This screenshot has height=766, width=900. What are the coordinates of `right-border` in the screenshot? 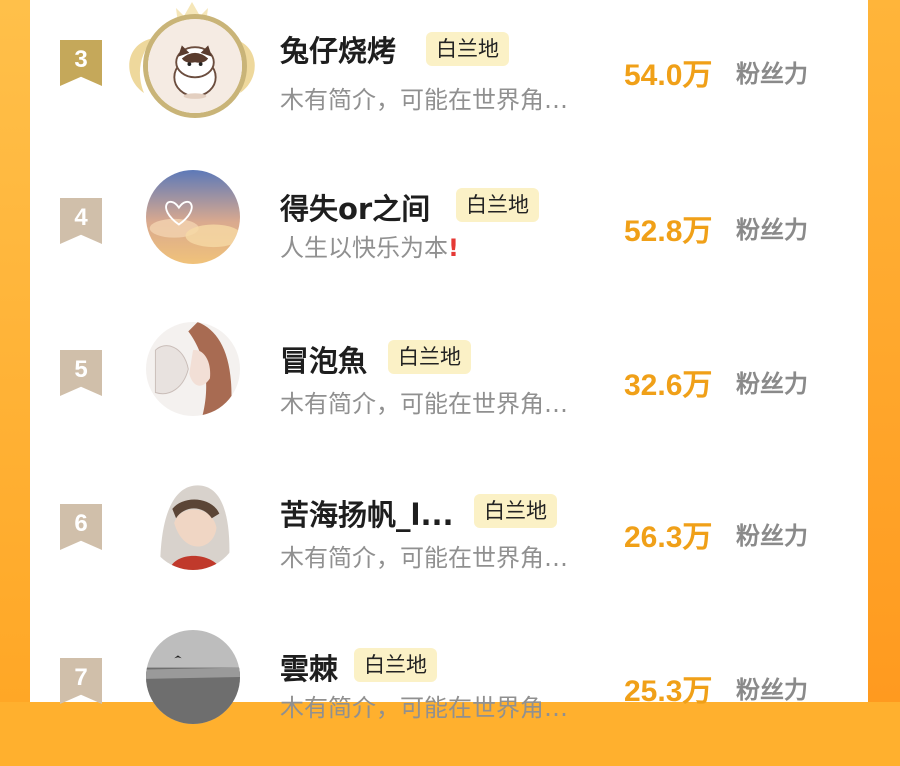 It's located at (884, 351).